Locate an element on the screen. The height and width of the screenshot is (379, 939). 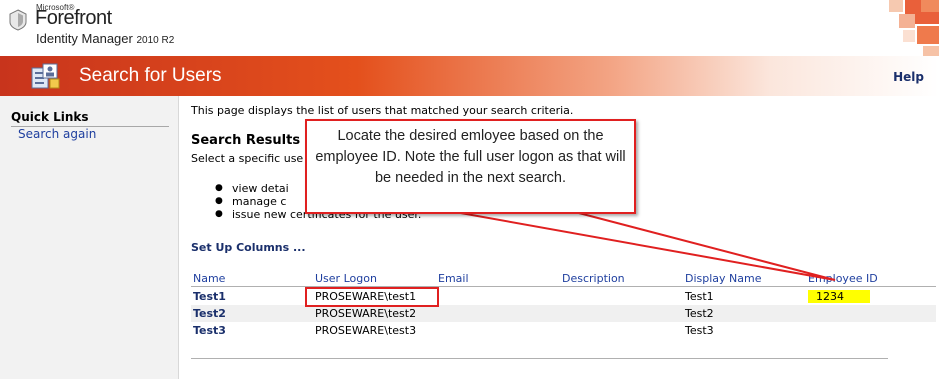
search-again-link: Search again is located at coordinates (57, 134).